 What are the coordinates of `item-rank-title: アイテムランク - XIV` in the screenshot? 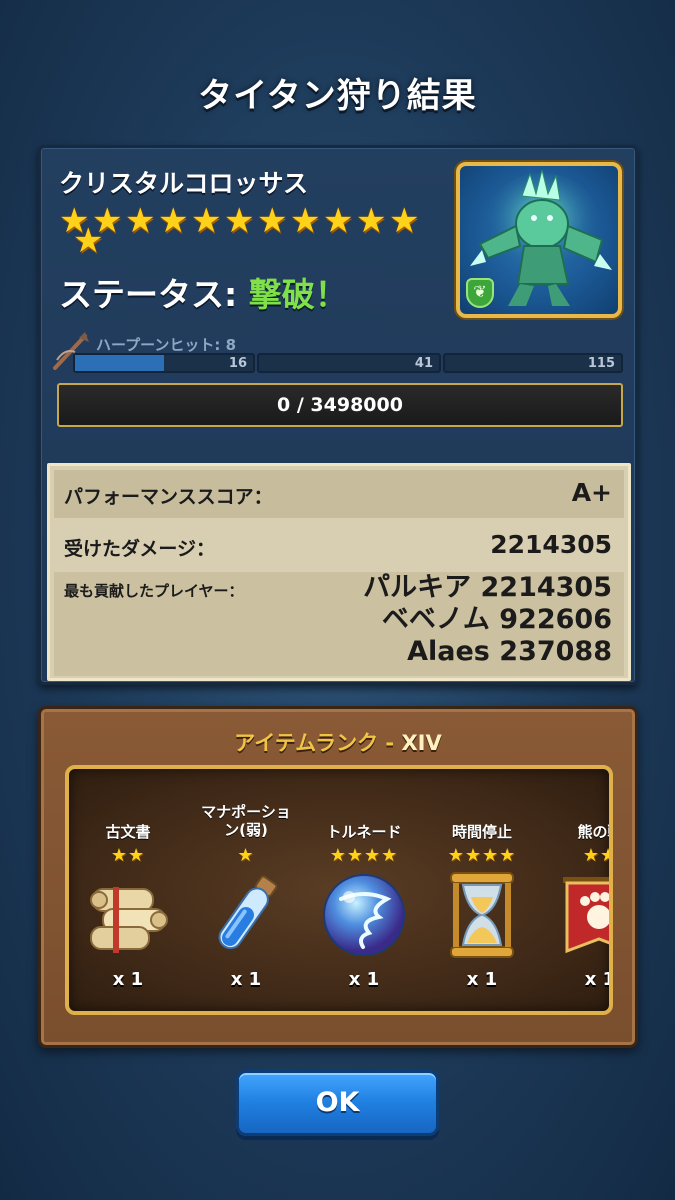 It's located at (338, 742).